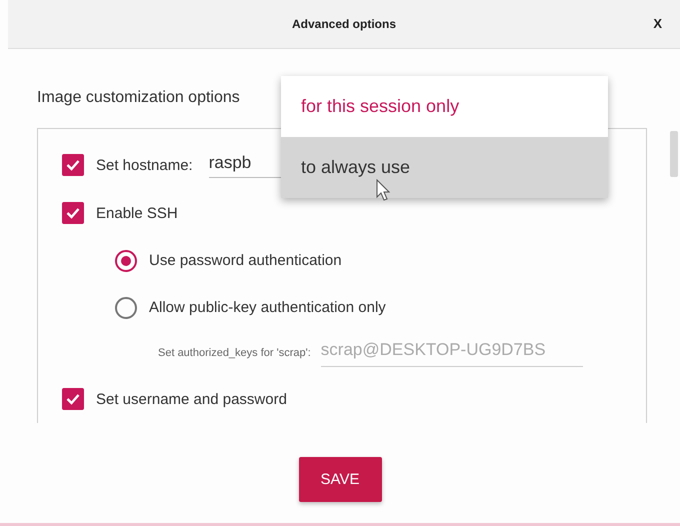 Image resolution: width=680 pixels, height=526 pixels. What do you see at coordinates (340, 479) in the screenshot?
I see `save-button: SAVE` at bounding box center [340, 479].